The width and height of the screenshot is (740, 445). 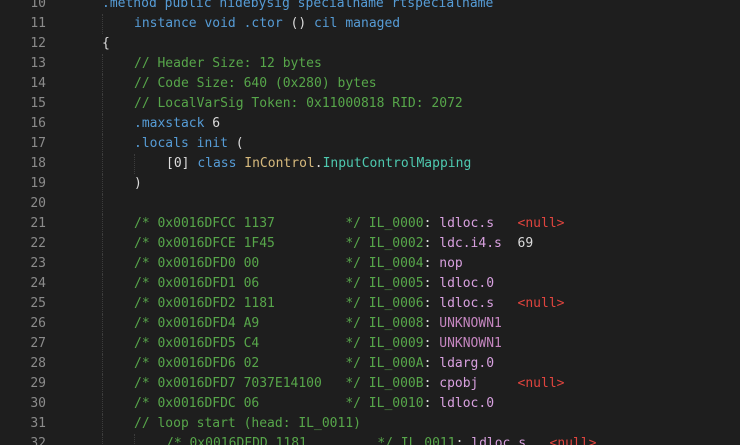 What do you see at coordinates (38, 183) in the screenshot?
I see `line-number: 19` at bounding box center [38, 183].